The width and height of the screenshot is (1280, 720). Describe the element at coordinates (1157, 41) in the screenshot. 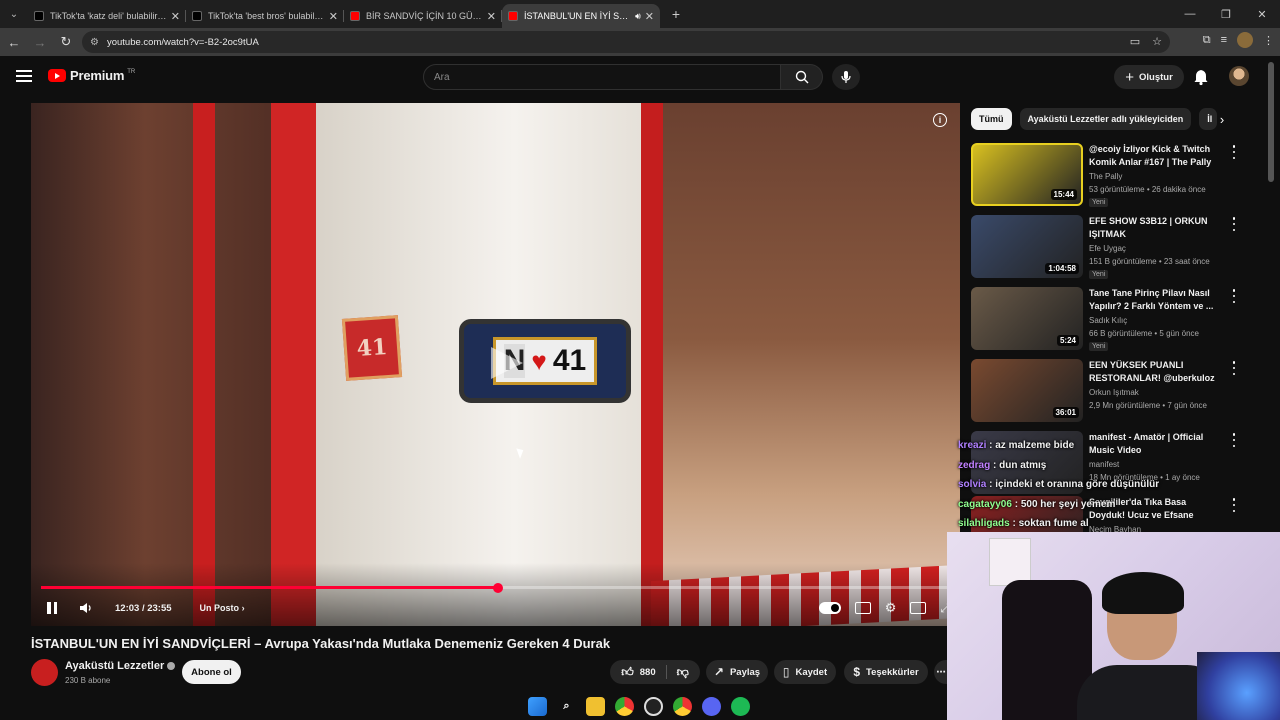

I see `bookmark-star-icon: ☆` at that location.